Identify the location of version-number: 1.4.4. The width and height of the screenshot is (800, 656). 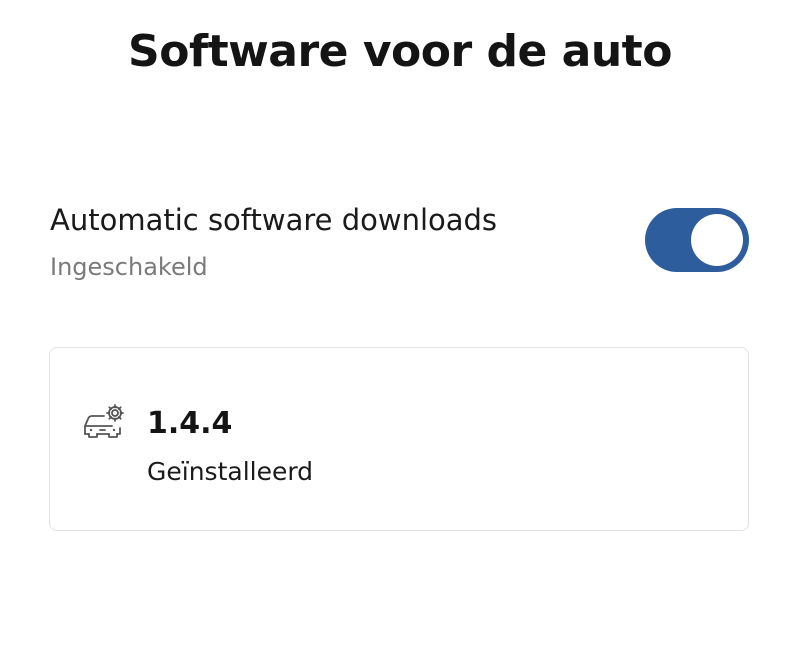
(190, 423).